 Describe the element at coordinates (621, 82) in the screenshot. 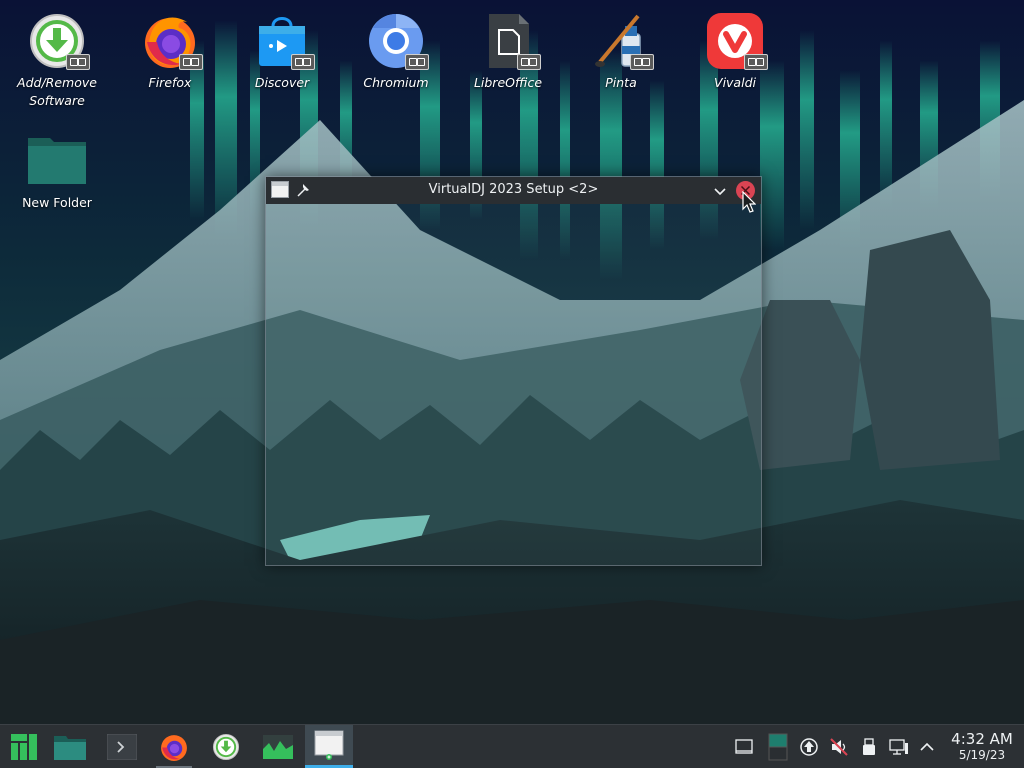

I see `desktop-icon-label: Pinta` at that location.